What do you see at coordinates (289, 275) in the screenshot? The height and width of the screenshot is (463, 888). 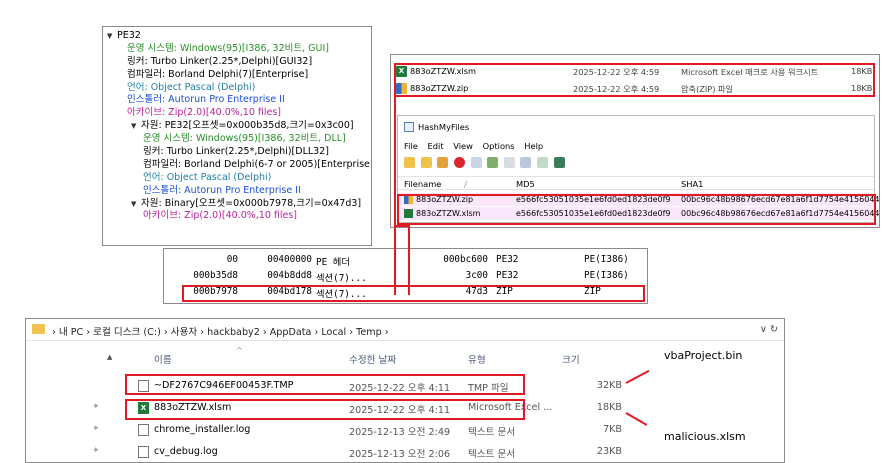 I see `address-cell: 004b8dd8` at bounding box center [289, 275].